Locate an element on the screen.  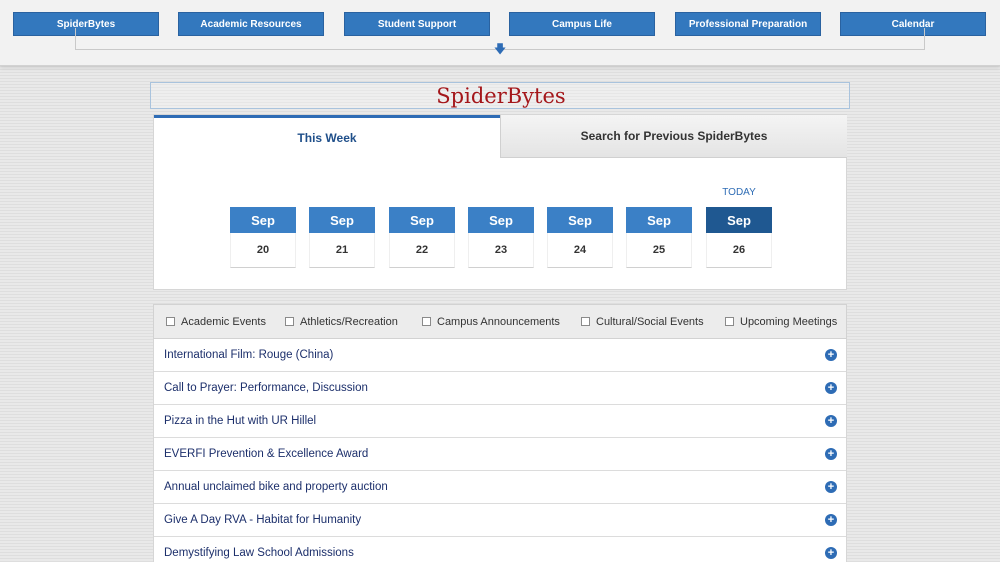
calendar-day-today: Sep 26 is located at coordinates (739, 238).